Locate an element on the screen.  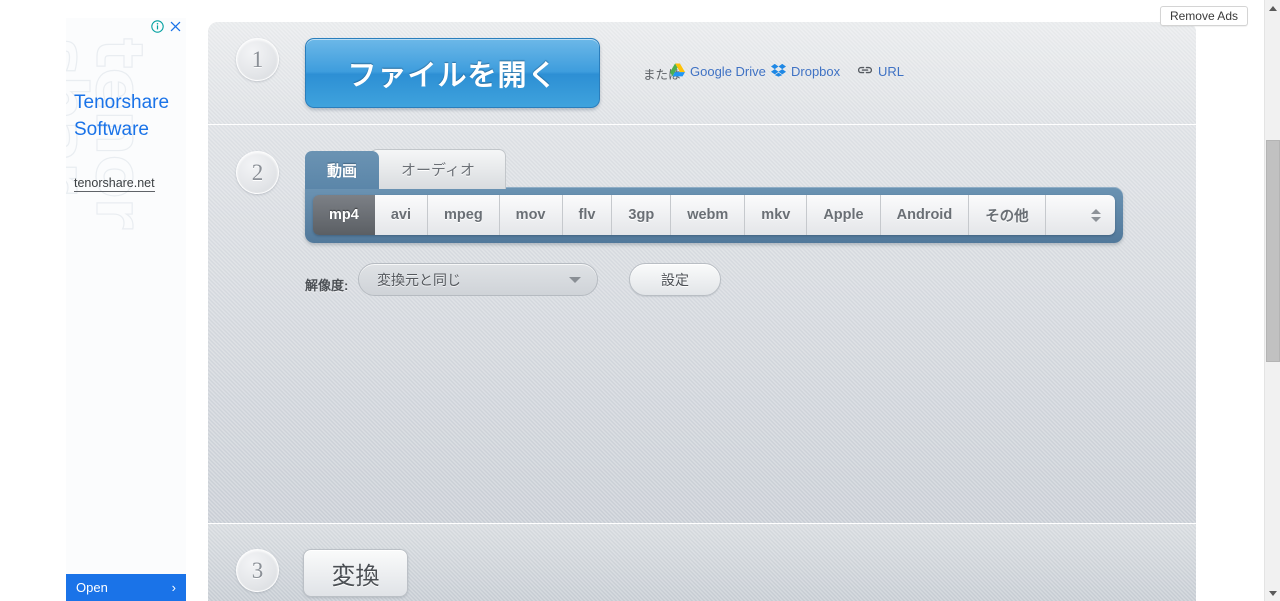
tab-video-label: 動画 is located at coordinates (342, 171).